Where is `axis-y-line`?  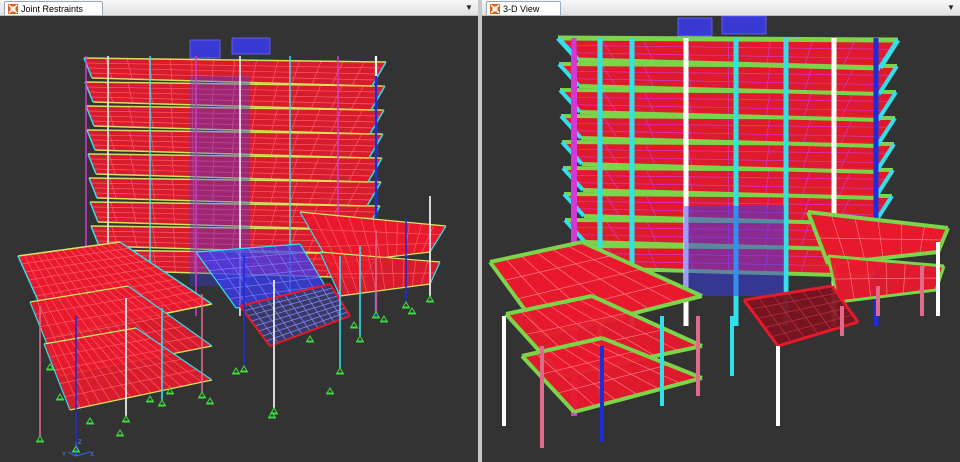
axis-y-line is located at coordinates (72, 454).